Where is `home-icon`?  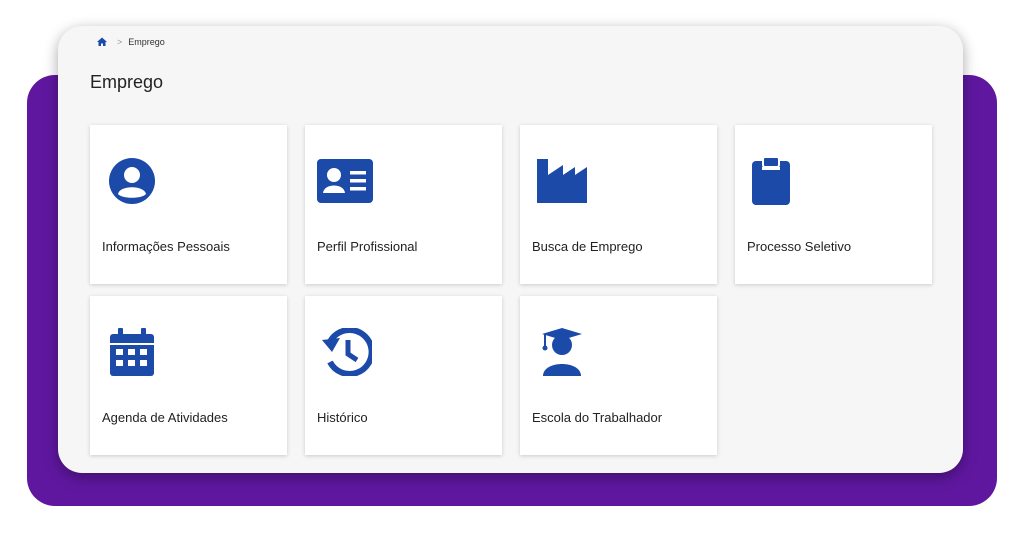 home-icon is located at coordinates (102, 42).